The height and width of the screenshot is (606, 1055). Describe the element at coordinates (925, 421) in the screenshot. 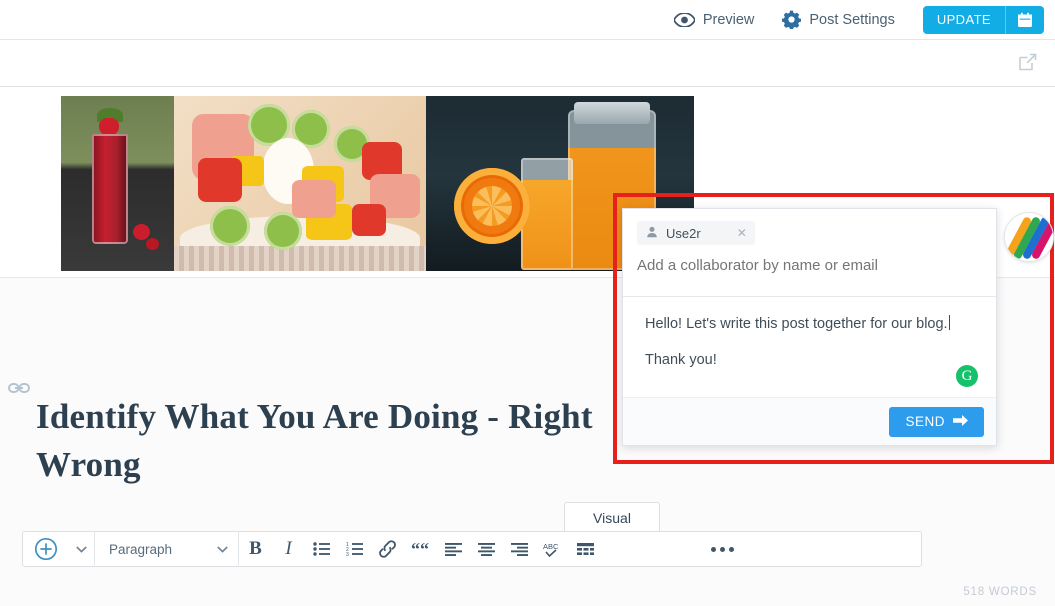

I see `send-label: SEND` at that location.